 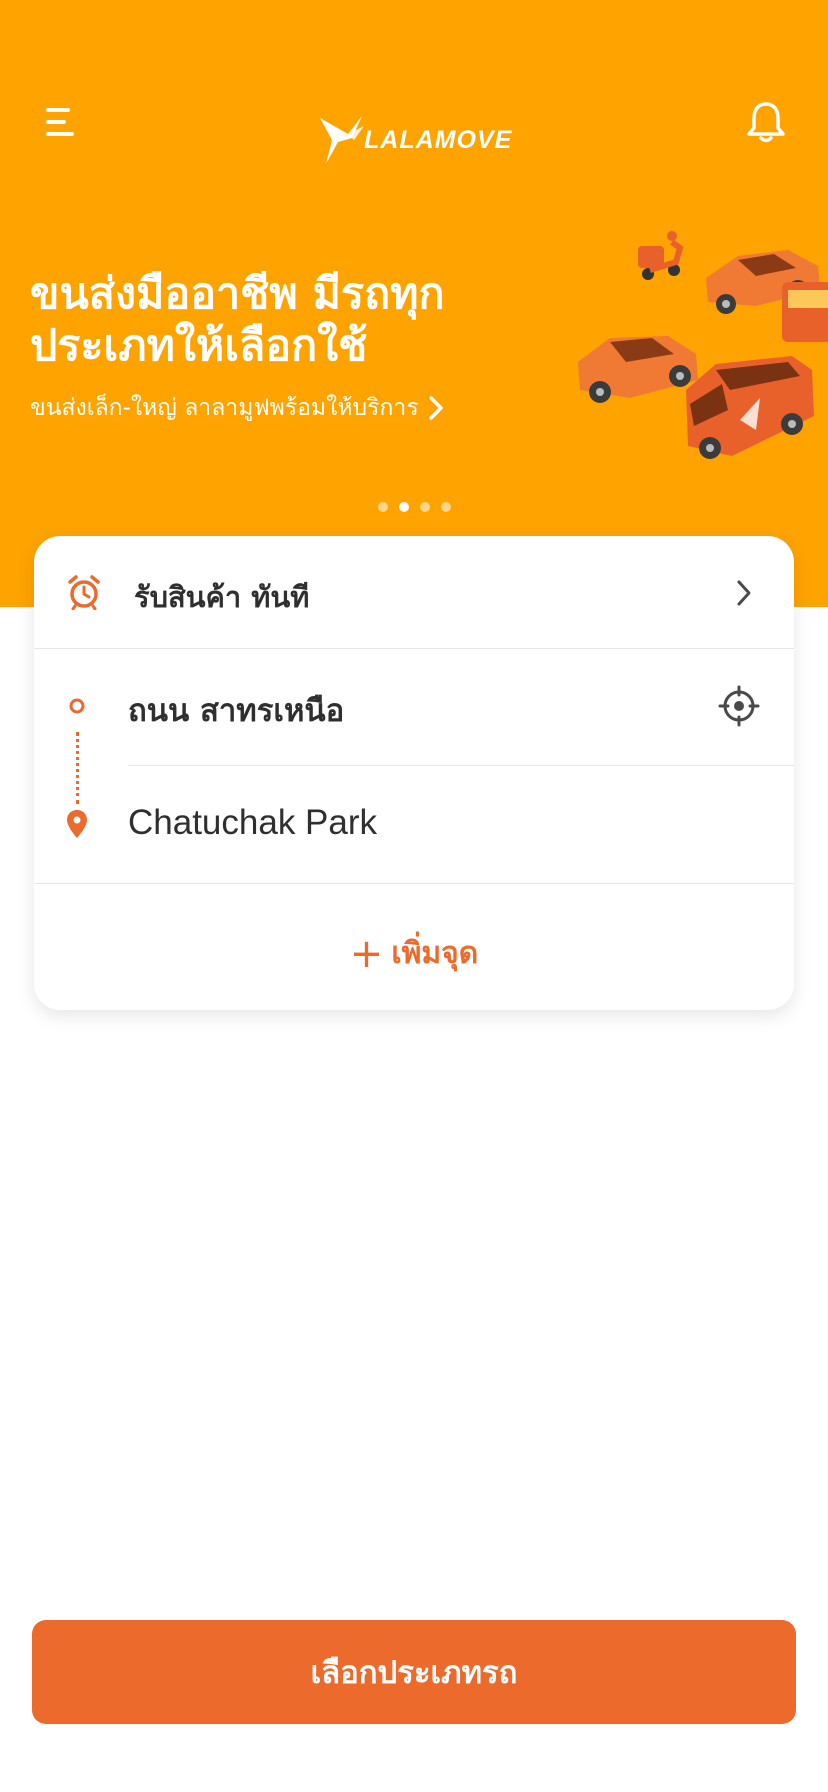 What do you see at coordinates (414, 825) in the screenshot?
I see `dropoff-address-field: Chatuchak Park` at bounding box center [414, 825].